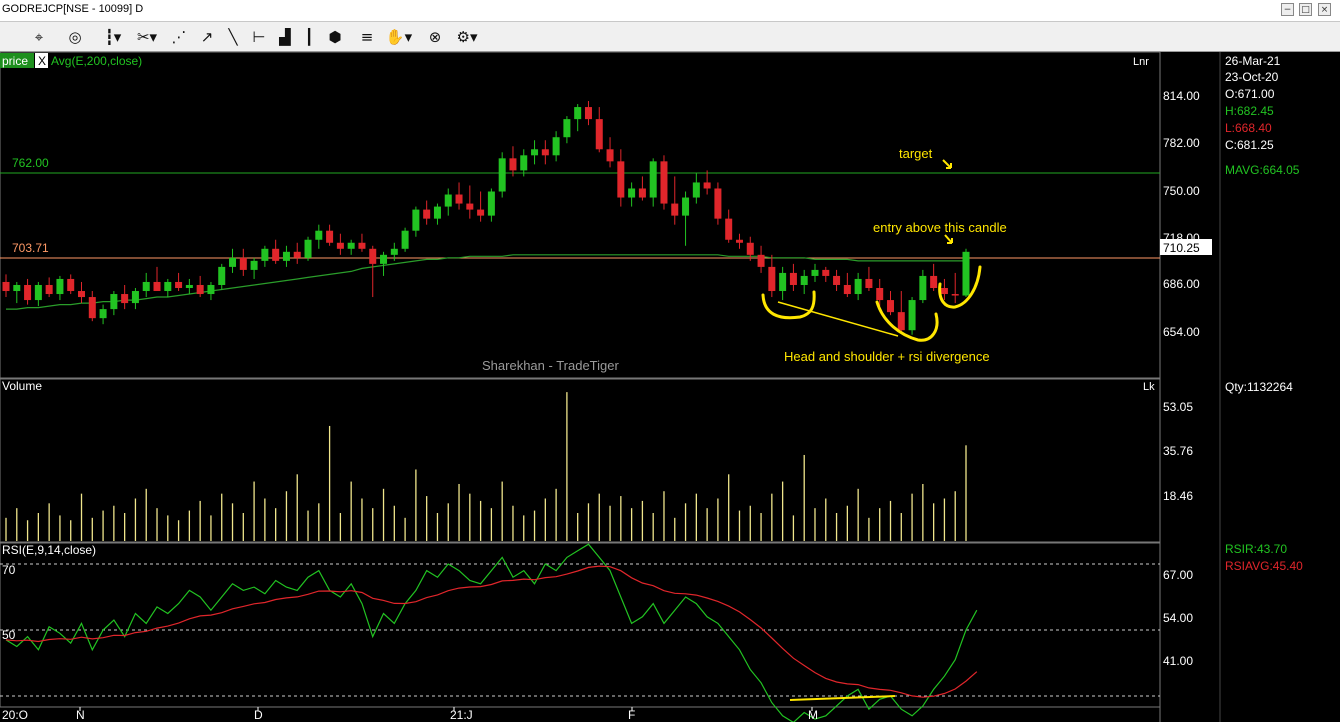  I want to click on maximize-button: □, so click(1305, 9).